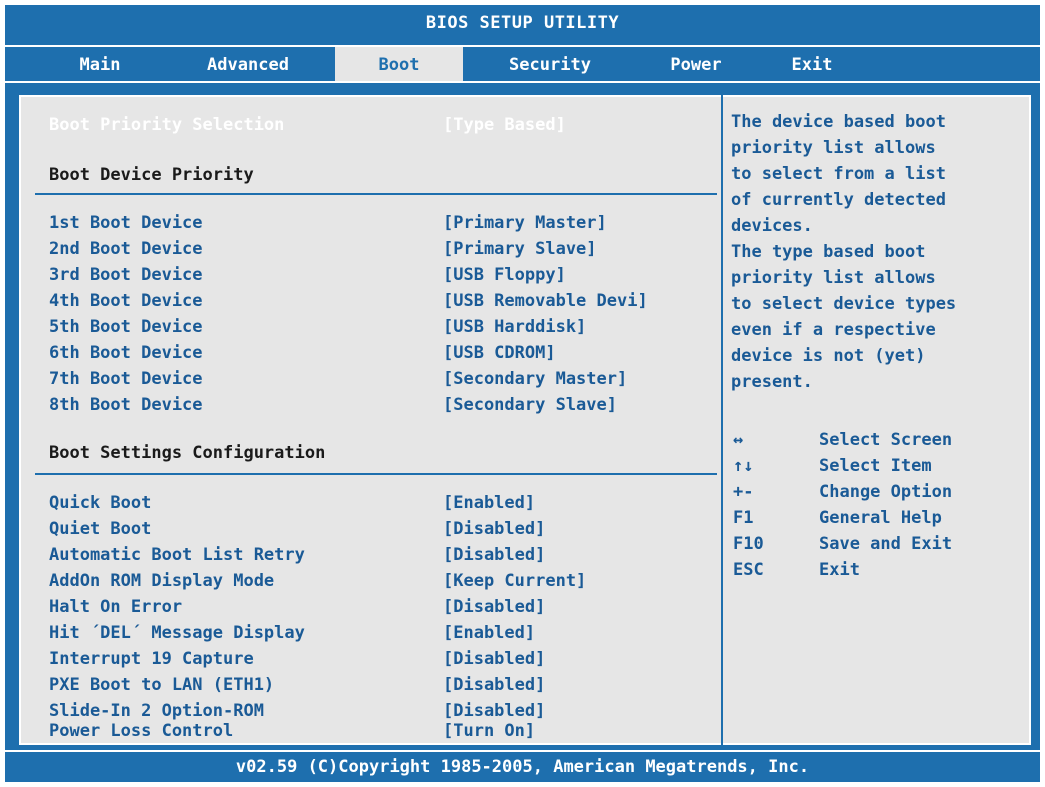 Image resolution: width=1045 pixels, height=787 pixels. Describe the element at coordinates (772, 226) in the screenshot. I see `help-line: devices.` at that location.